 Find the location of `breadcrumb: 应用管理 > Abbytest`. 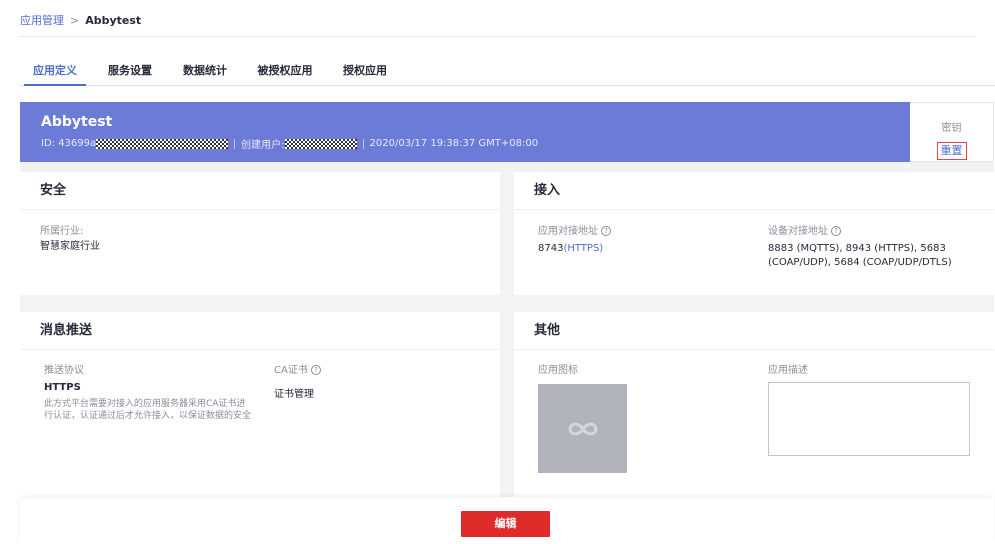

breadcrumb: 应用管理 > Abbytest is located at coordinates (80, 20).